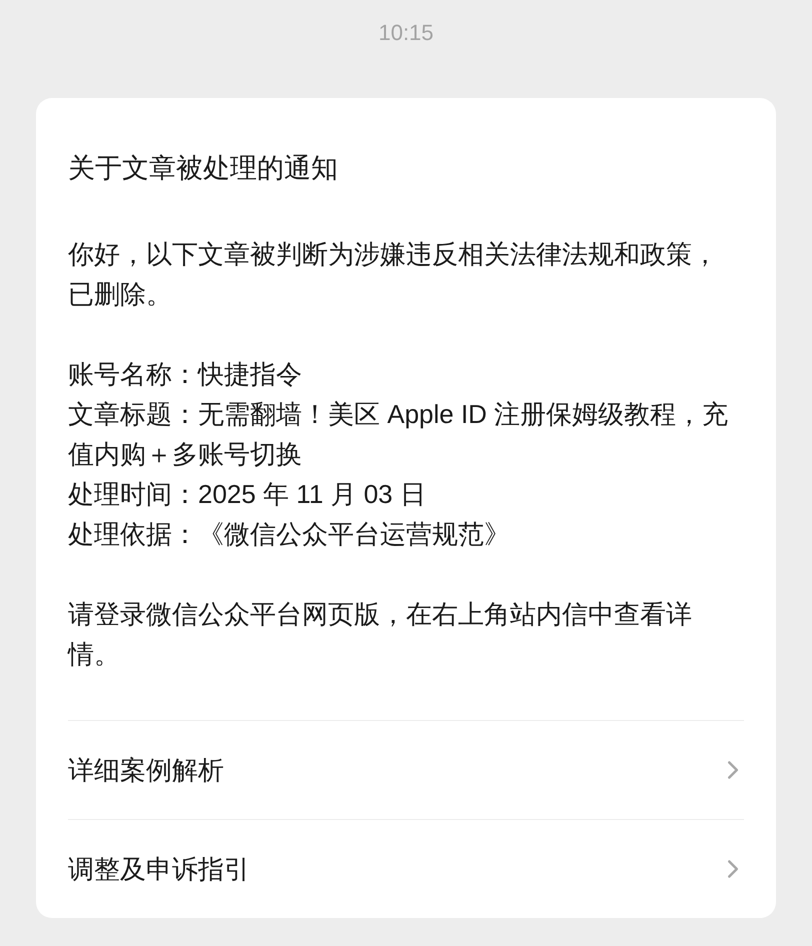 The height and width of the screenshot is (946, 812). I want to click on link-entry: 详细案例解析, so click(146, 770).